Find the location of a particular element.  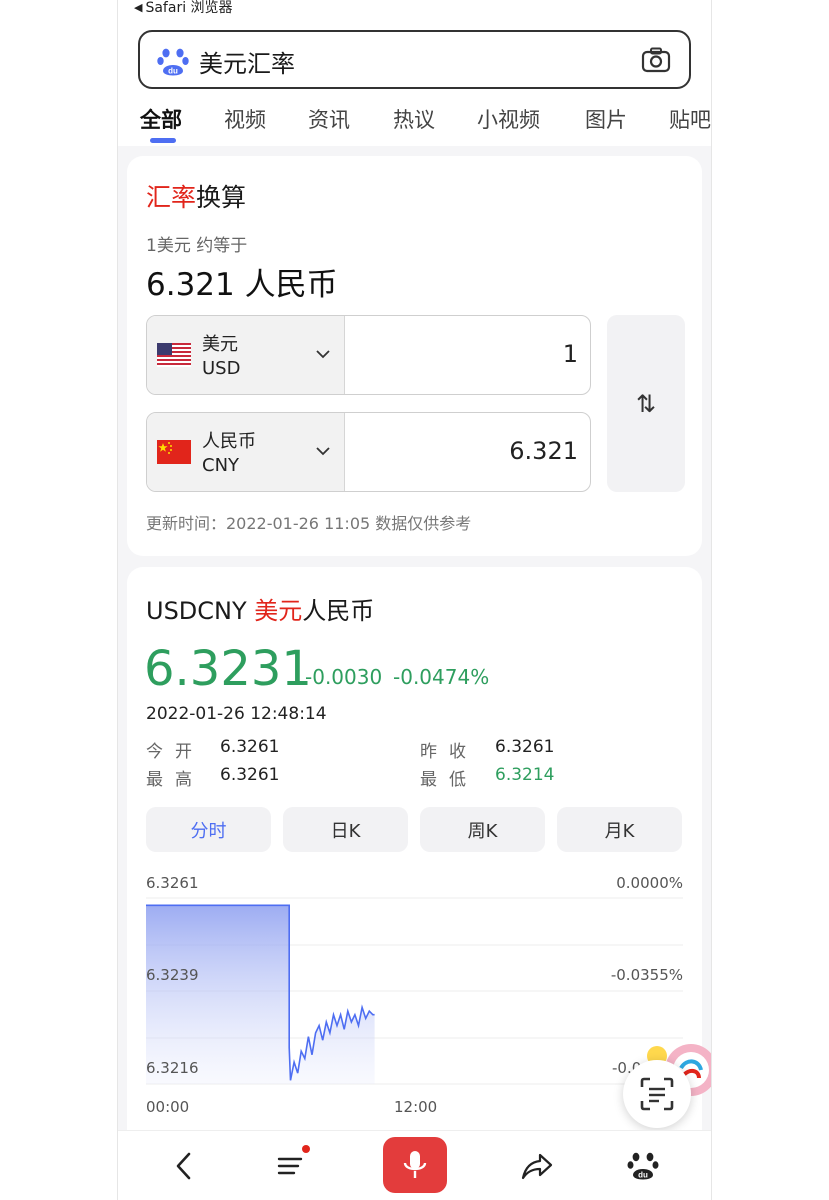

from-currency-name: 美元 is located at coordinates (220, 344).